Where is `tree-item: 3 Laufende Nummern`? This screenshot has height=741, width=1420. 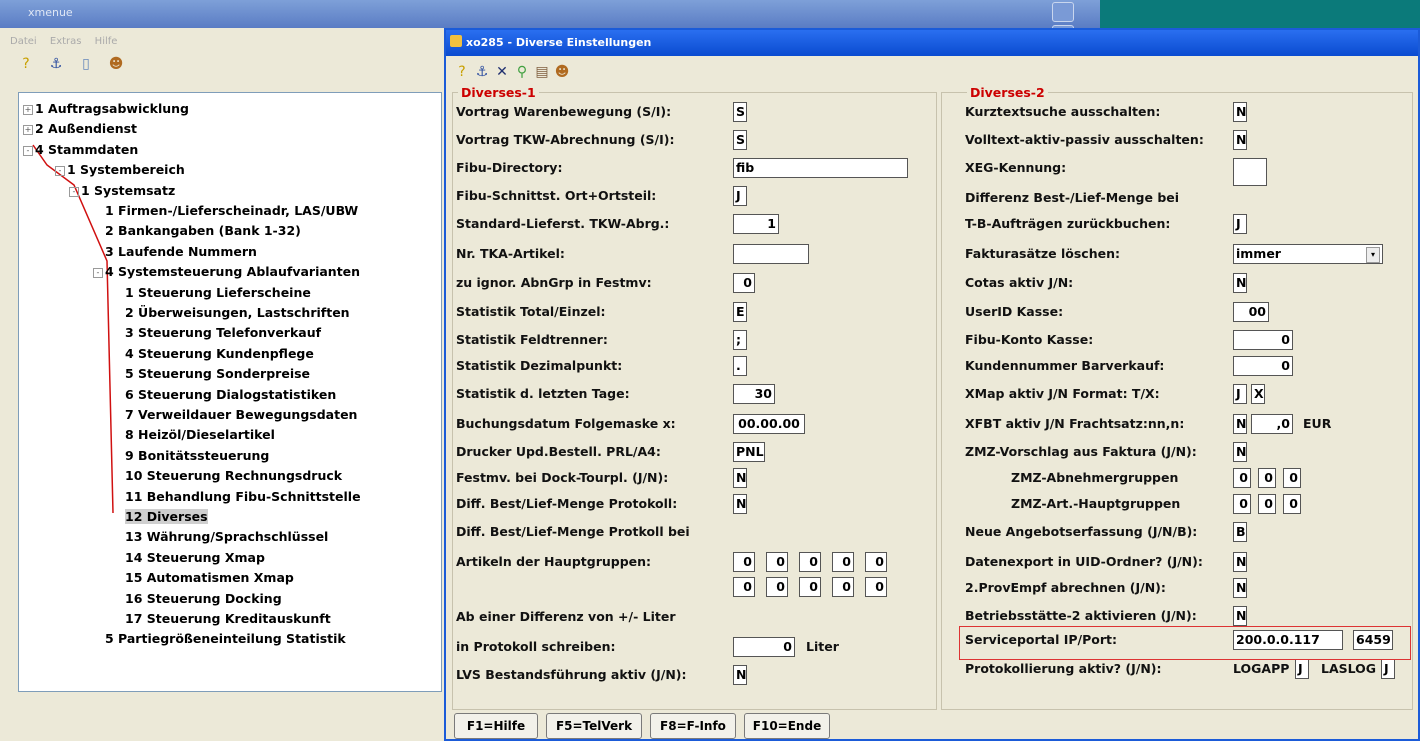
tree-item: 3 Laufende Nummern is located at coordinates (181, 251).